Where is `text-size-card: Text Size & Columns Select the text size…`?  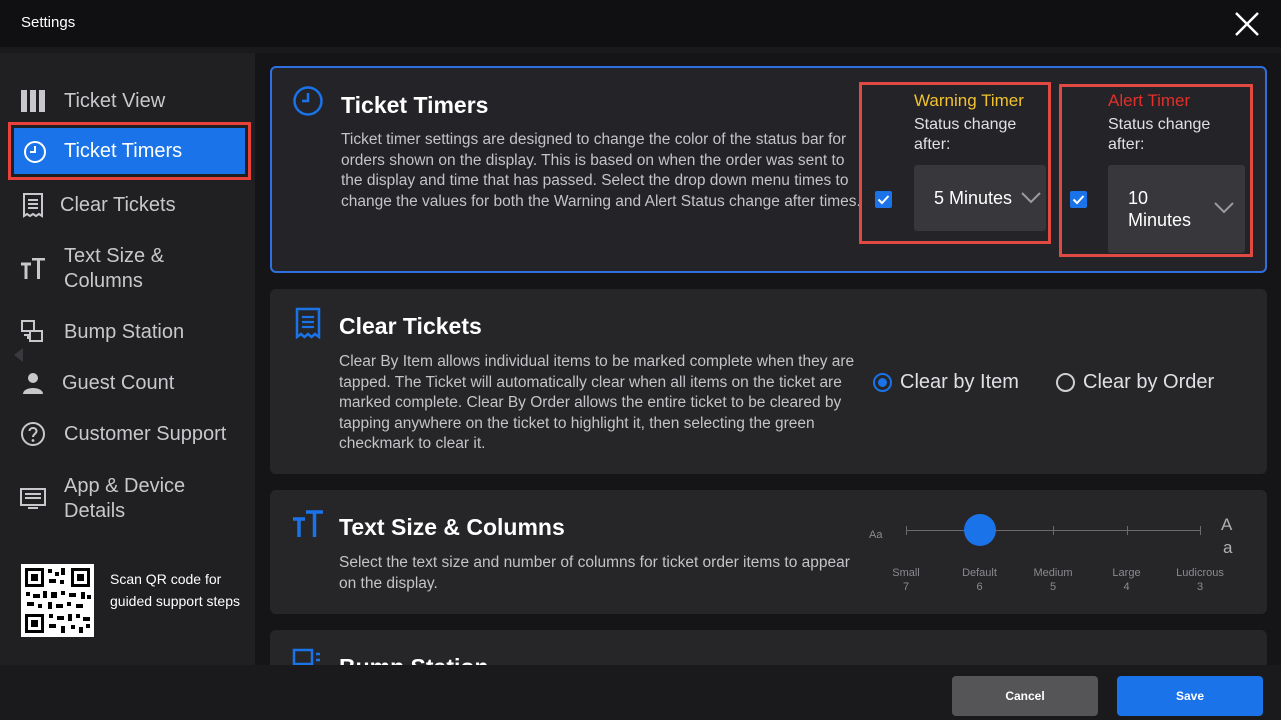 text-size-card: Text Size & Columns Select the text size… is located at coordinates (768, 552).